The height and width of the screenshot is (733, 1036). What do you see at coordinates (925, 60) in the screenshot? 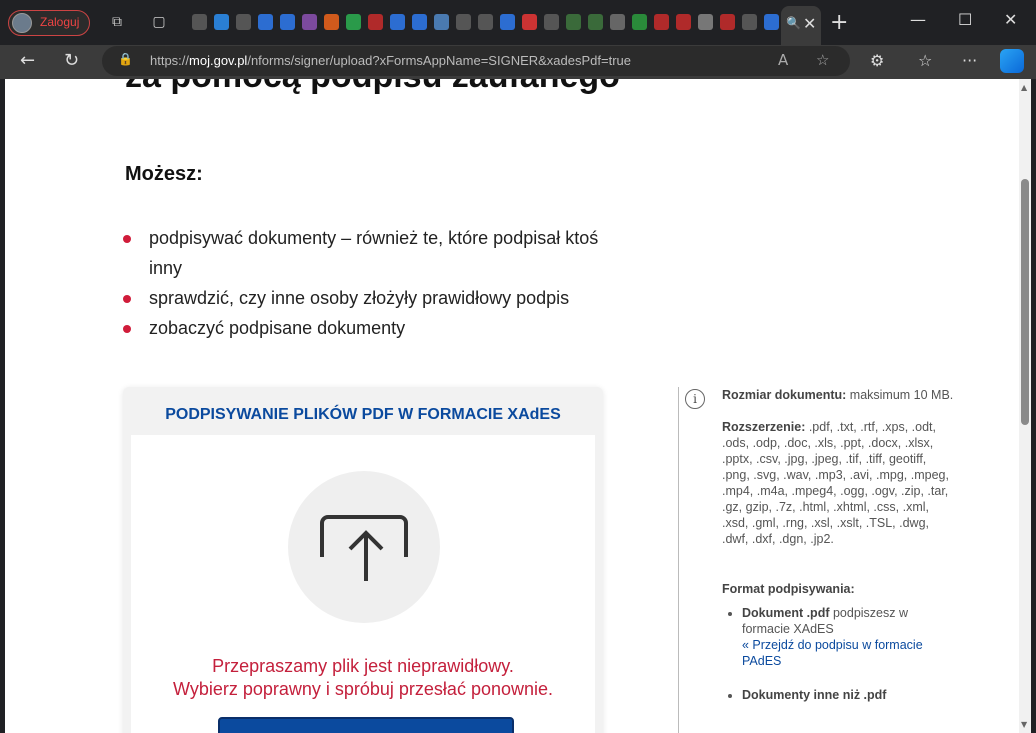
I see `favorites-icon: ☆` at bounding box center [925, 60].